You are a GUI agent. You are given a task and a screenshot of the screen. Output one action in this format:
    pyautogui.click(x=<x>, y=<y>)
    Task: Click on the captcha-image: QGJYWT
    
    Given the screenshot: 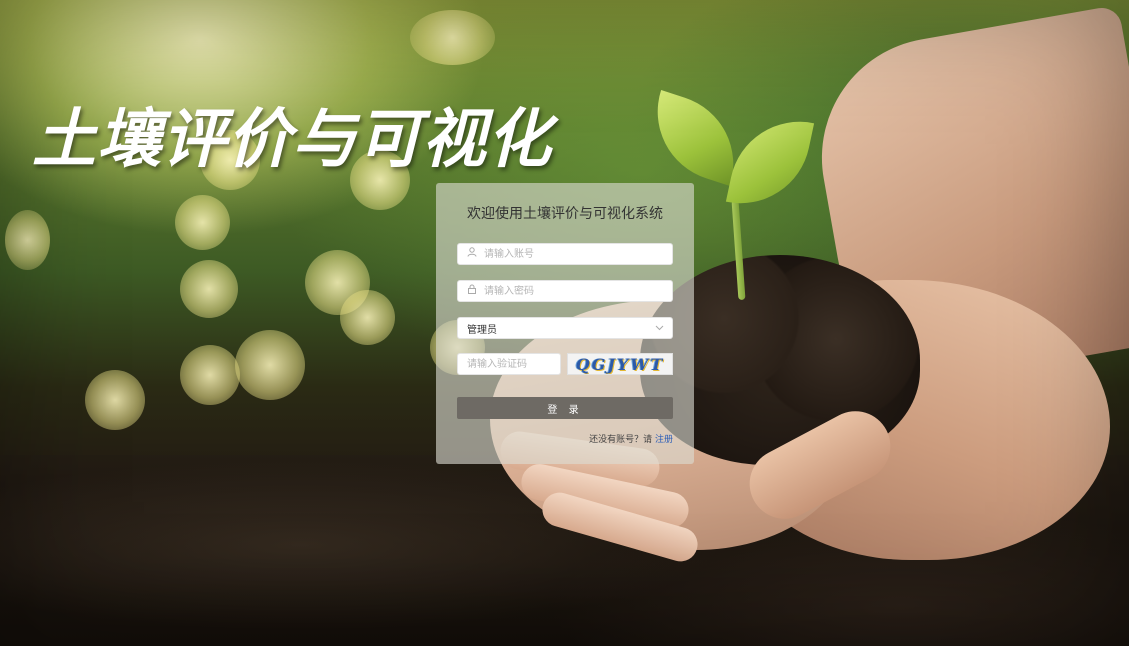 What is the action you would take?
    pyautogui.click(x=620, y=364)
    